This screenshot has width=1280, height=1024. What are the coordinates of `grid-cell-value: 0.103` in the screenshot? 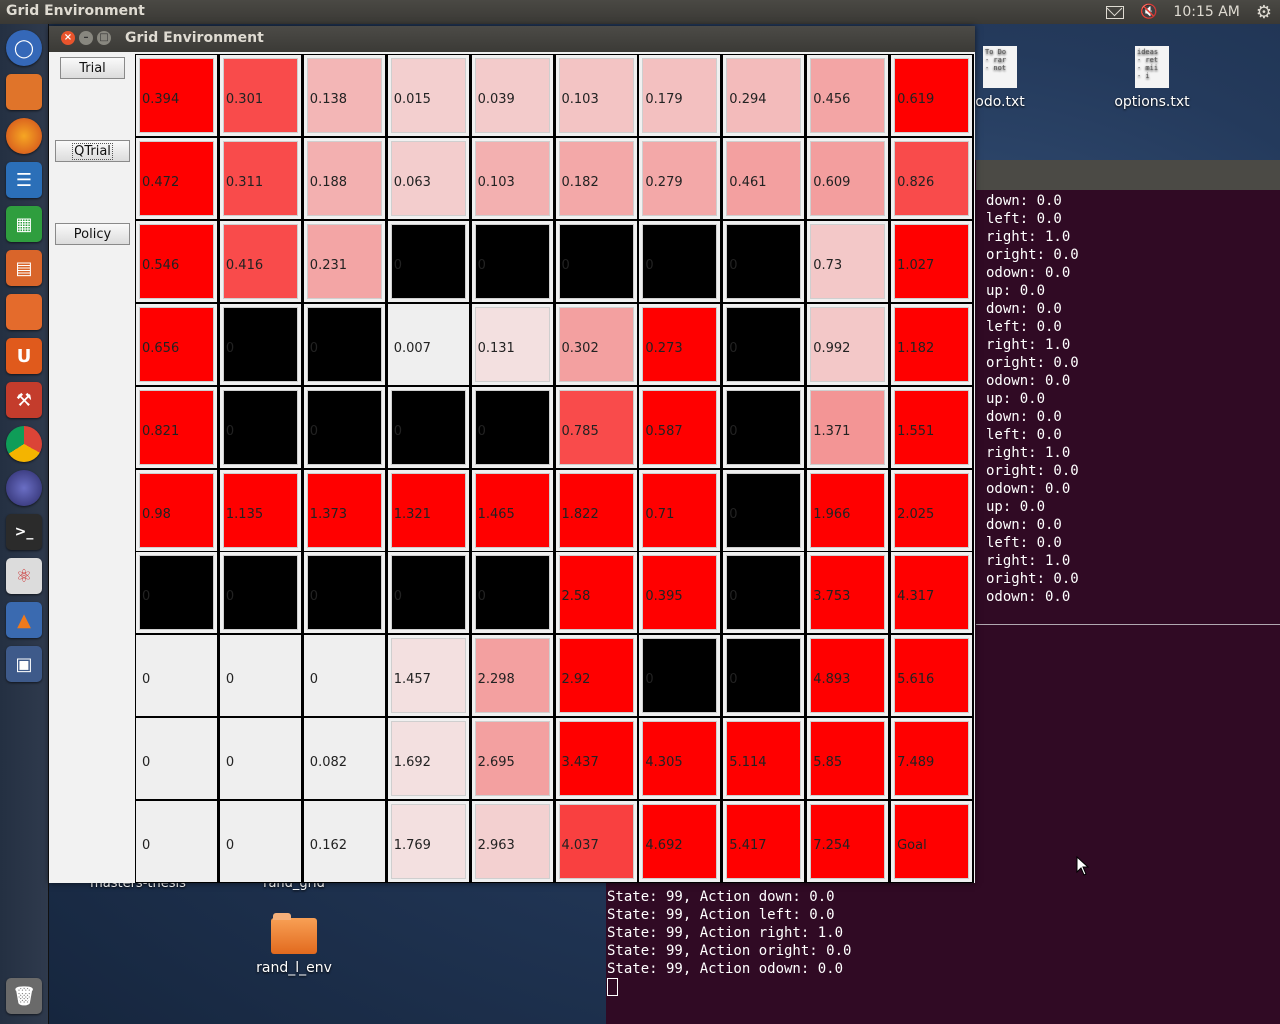 It's located at (496, 182).